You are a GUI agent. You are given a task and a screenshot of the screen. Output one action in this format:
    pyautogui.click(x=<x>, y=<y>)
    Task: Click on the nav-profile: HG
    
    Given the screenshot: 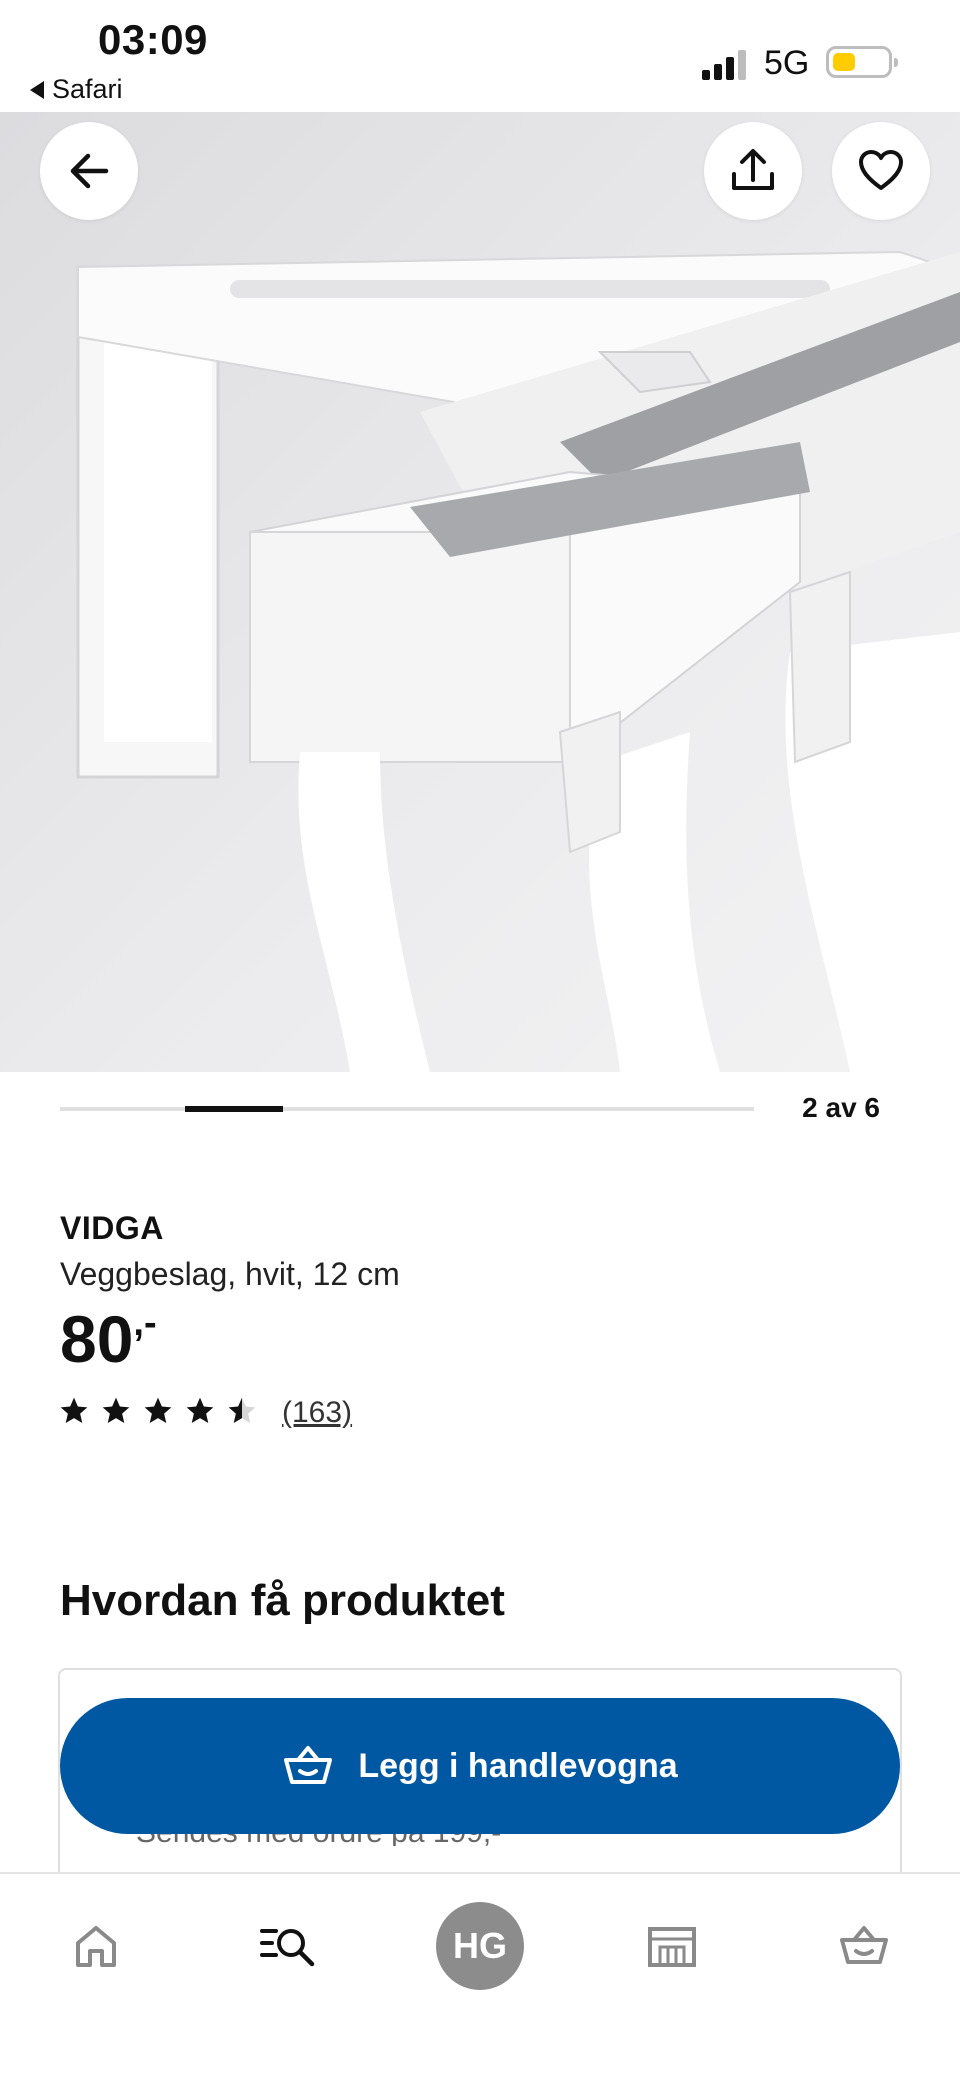 What is the action you would take?
    pyautogui.click(x=480, y=1946)
    